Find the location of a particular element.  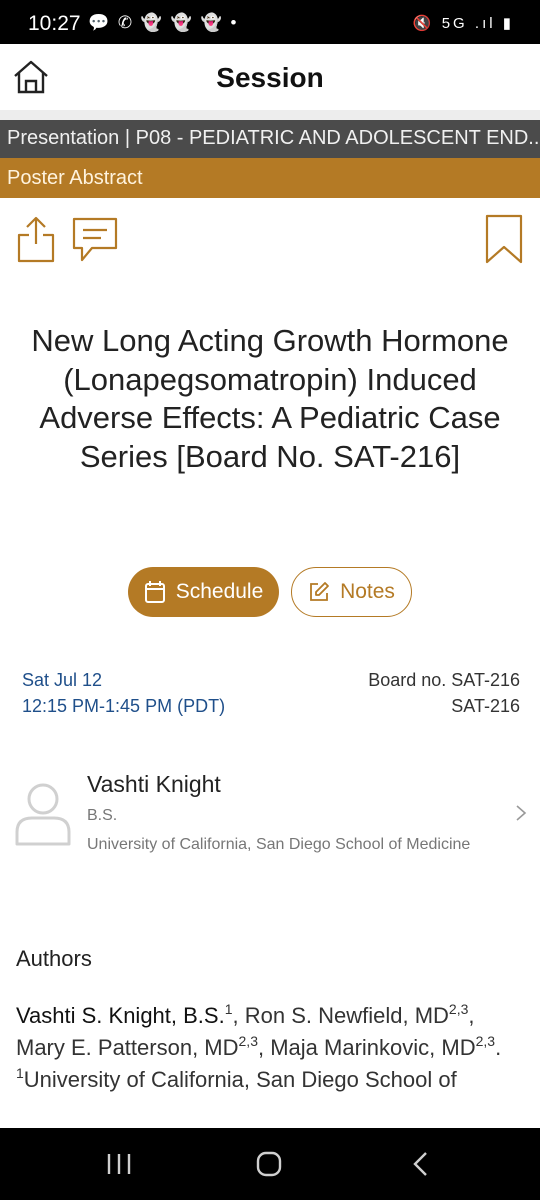

session-time: 12:15 PM-1:45 PM (PDT) is located at coordinates (124, 706).